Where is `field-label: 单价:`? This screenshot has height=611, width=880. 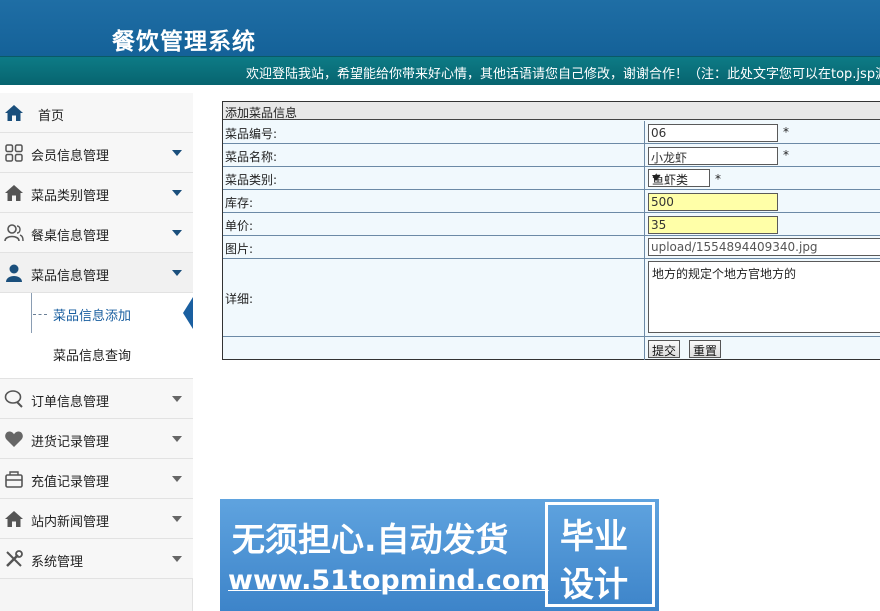 field-label: 单价: is located at coordinates (239, 226).